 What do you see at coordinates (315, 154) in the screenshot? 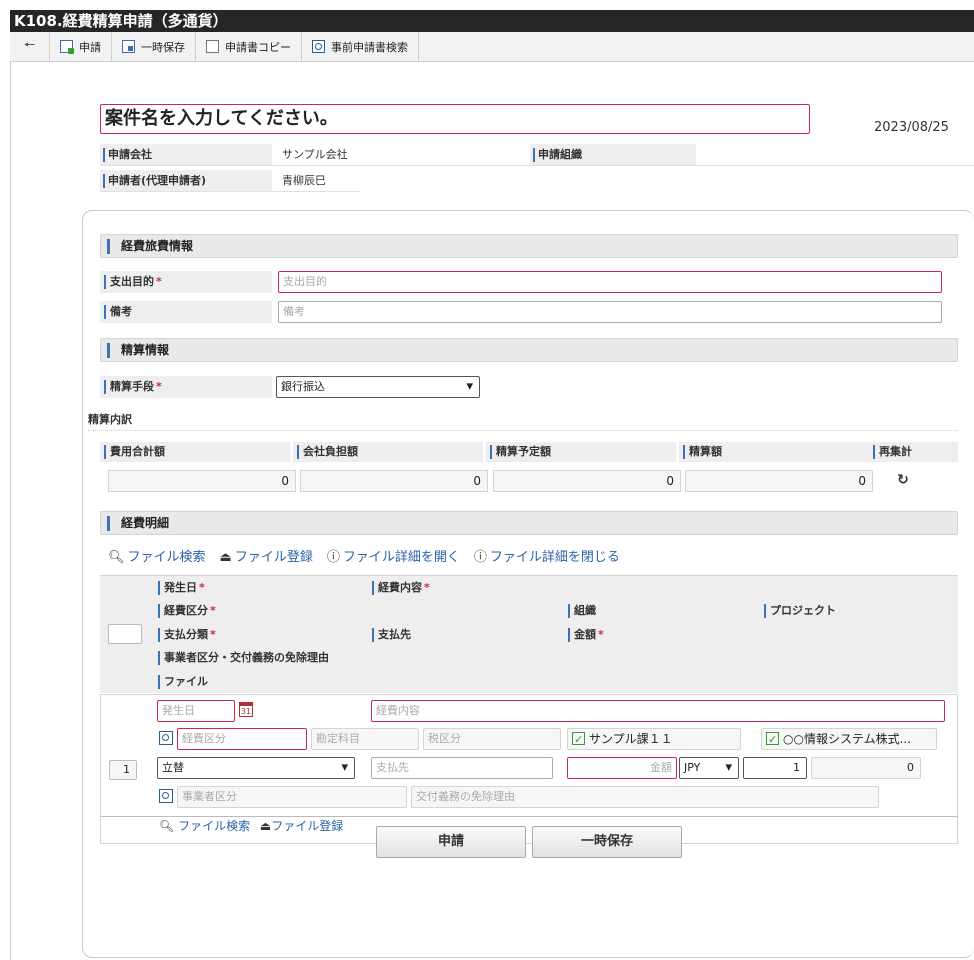
I see `company-value: サンプル会社` at bounding box center [315, 154].